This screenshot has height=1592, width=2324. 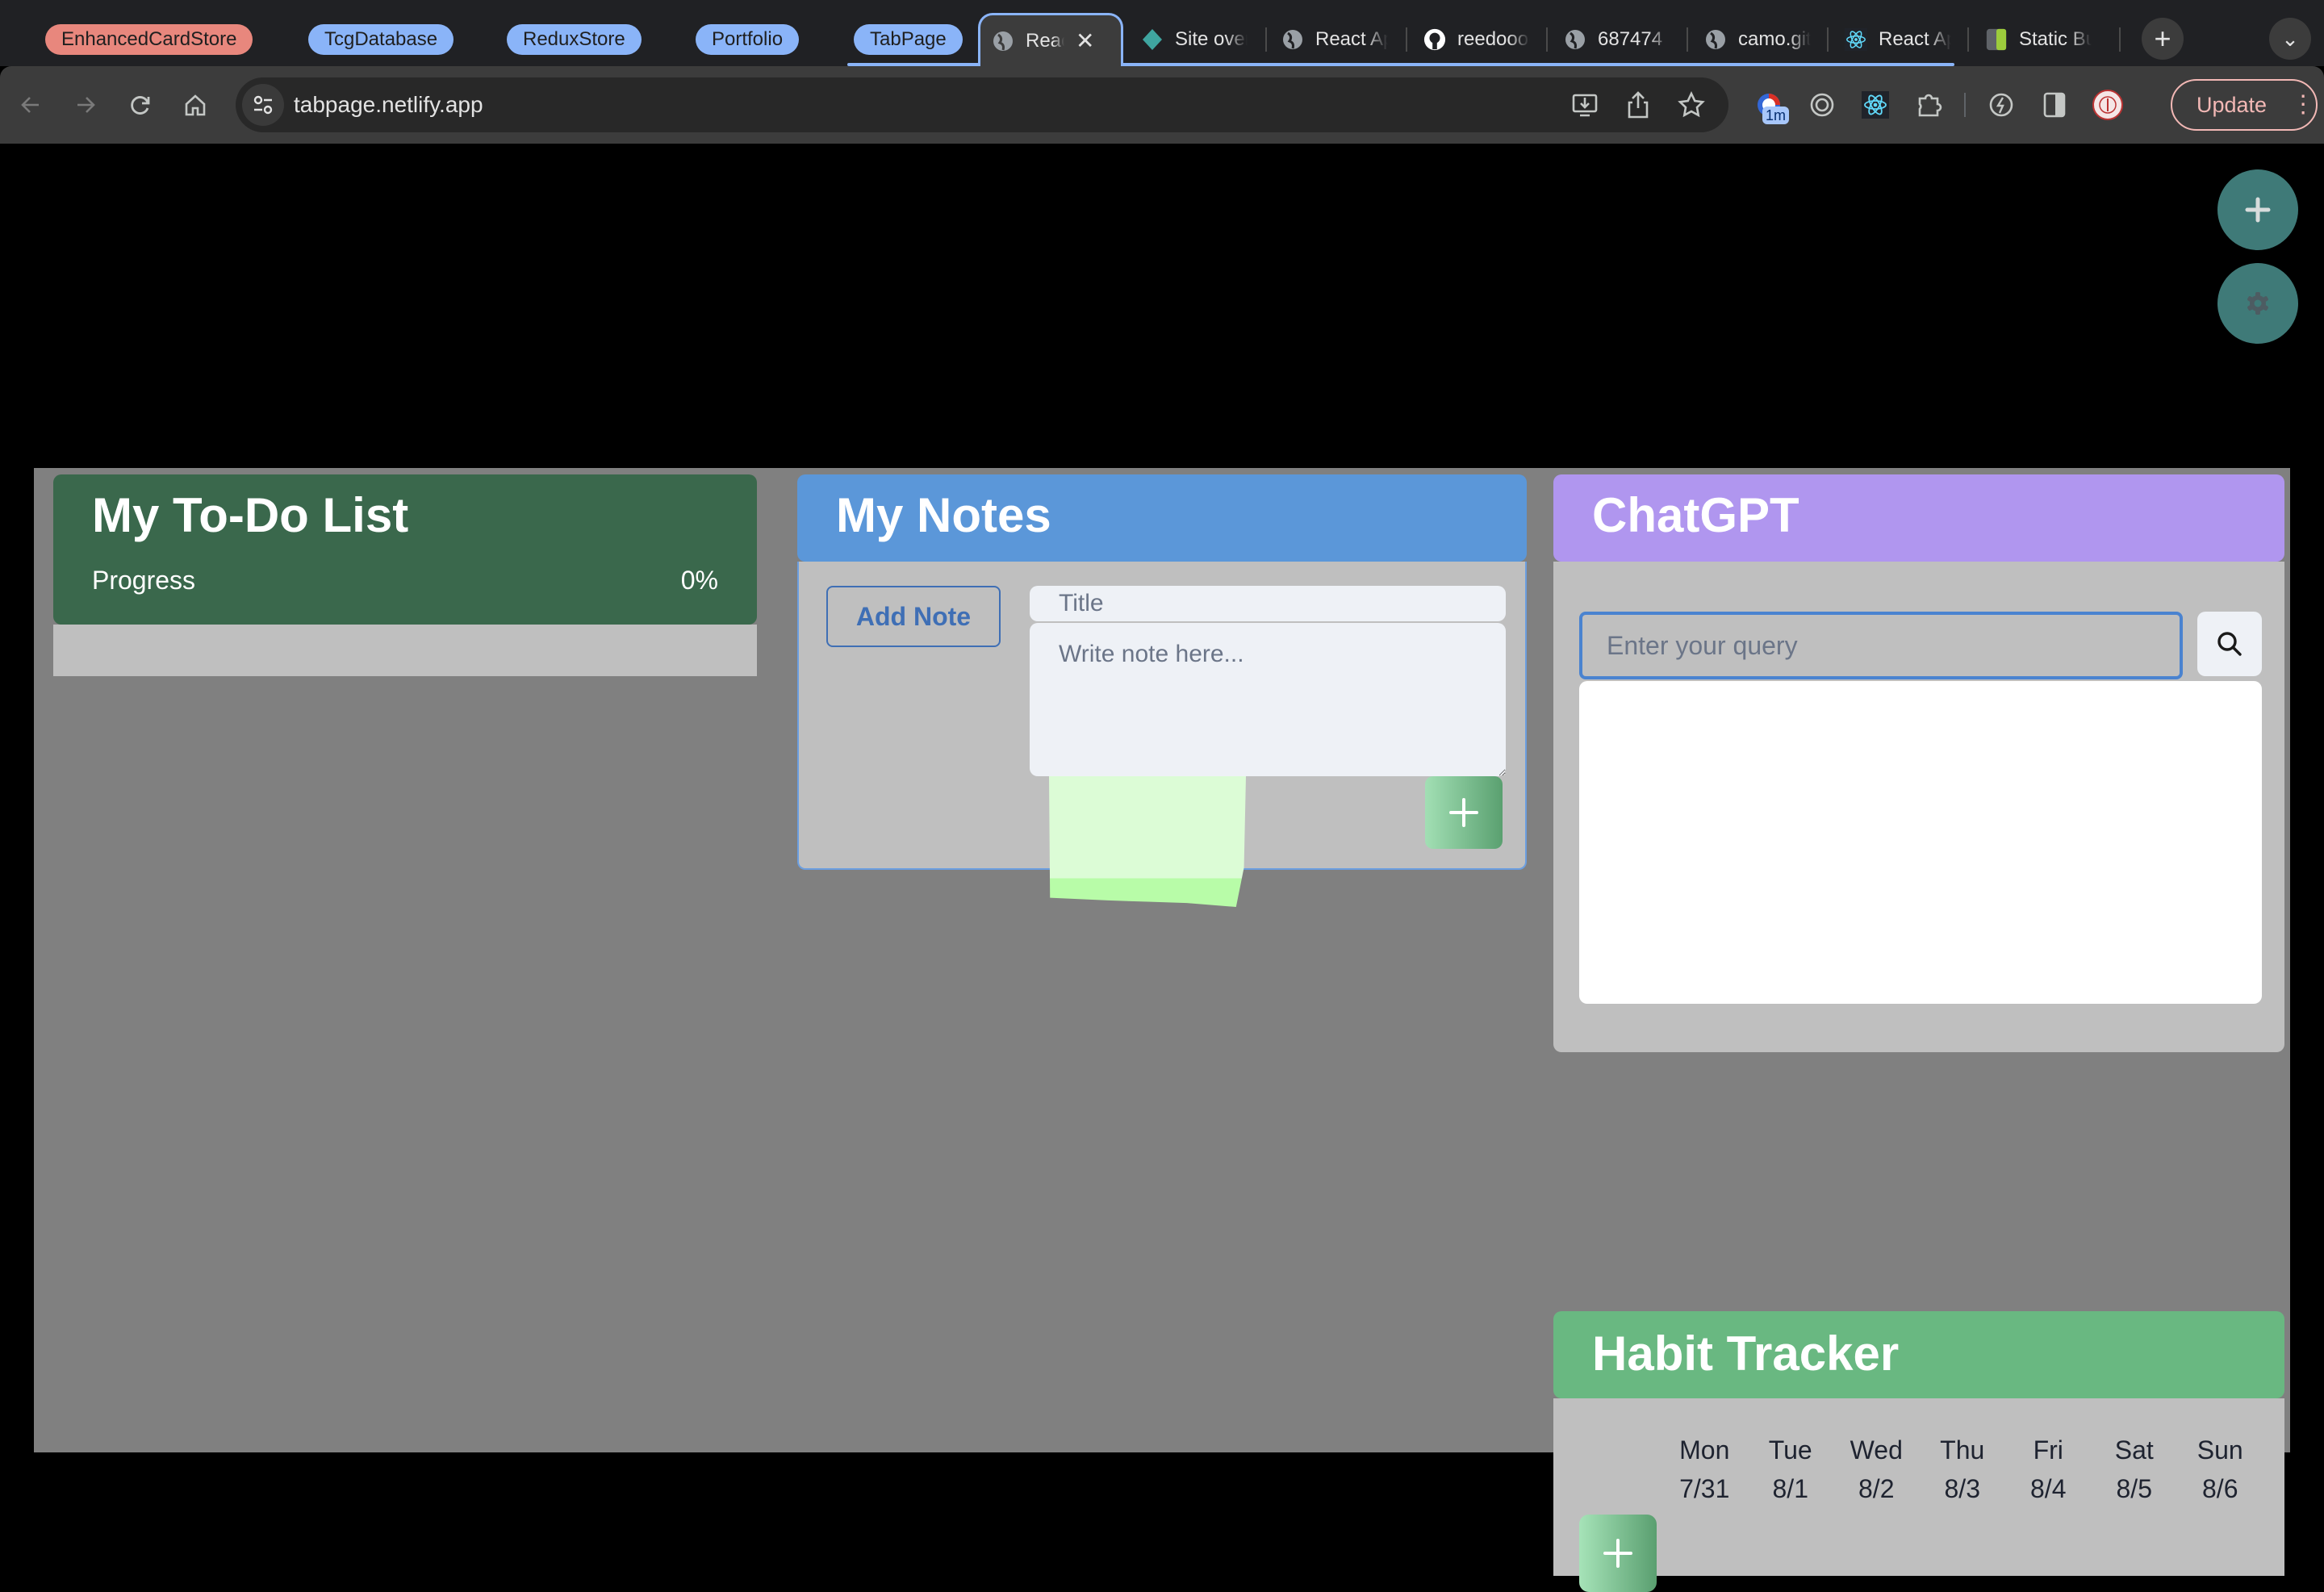 What do you see at coordinates (2220, 1450) in the screenshot?
I see `day-name: Sun` at bounding box center [2220, 1450].